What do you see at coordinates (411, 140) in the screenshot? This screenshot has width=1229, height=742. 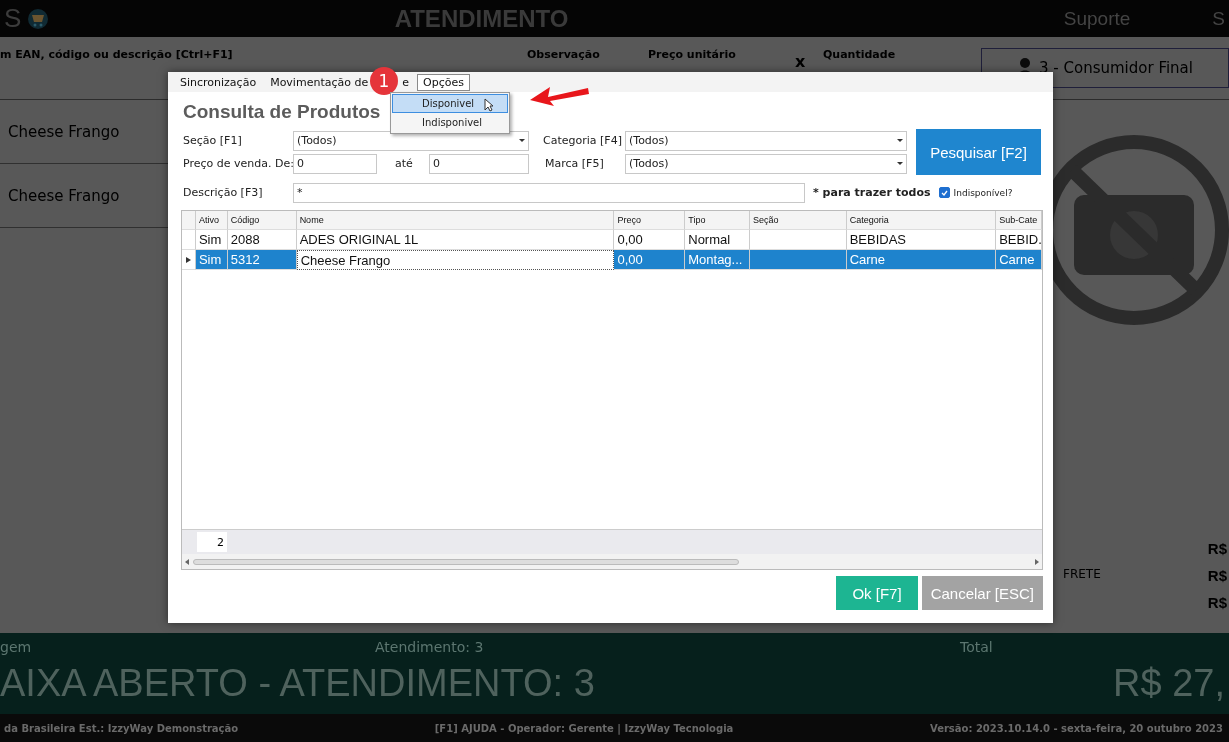 I see `section-select: (Todos)` at bounding box center [411, 140].